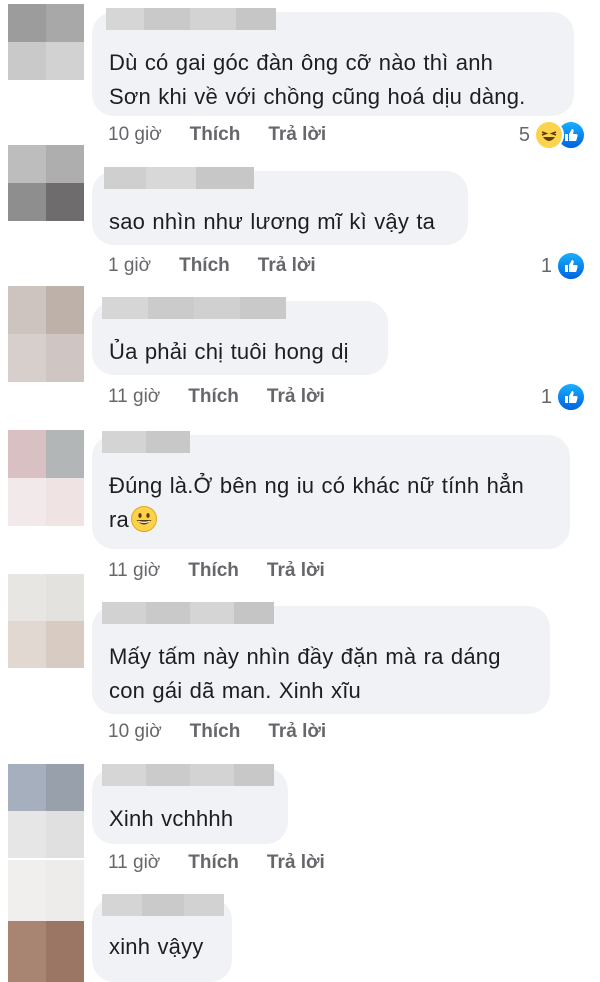  Describe the element at coordinates (316, 485) in the screenshot. I see `comment-text-line: Đúng là.Ở bên ng iu có khác nữ tính hẳn` at that location.